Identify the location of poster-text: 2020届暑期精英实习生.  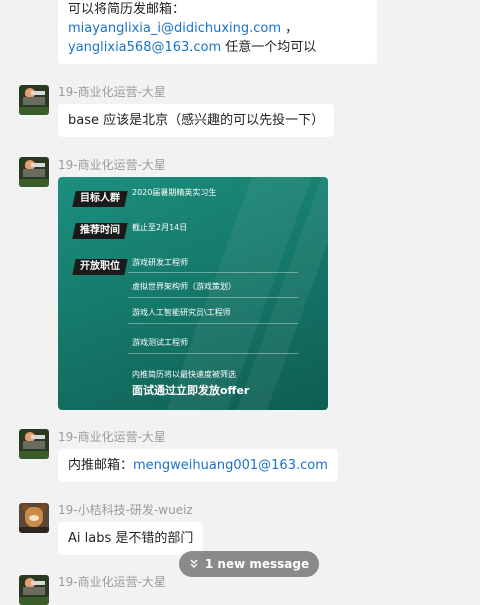
(174, 192).